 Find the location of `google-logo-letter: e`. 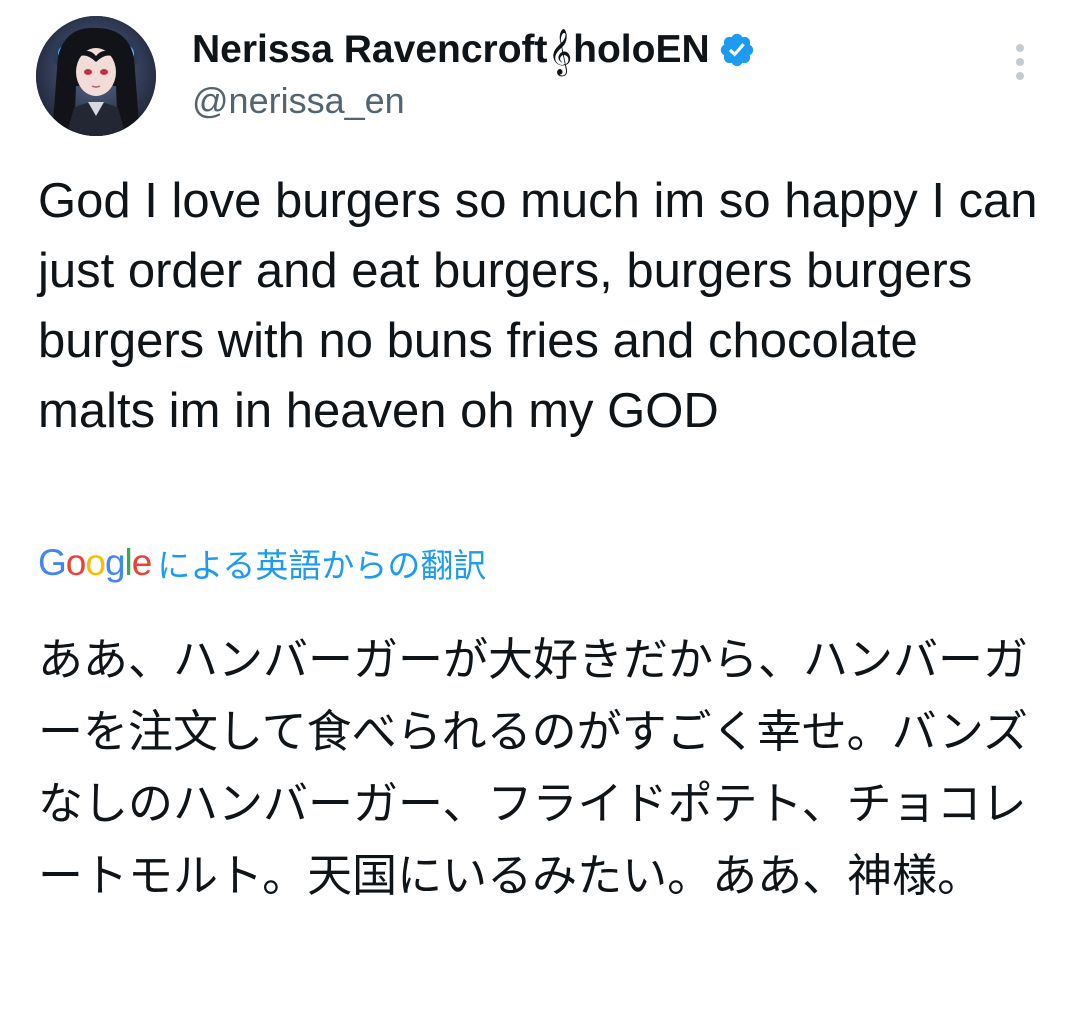

google-logo-letter: e is located at coordinates (142, 562).